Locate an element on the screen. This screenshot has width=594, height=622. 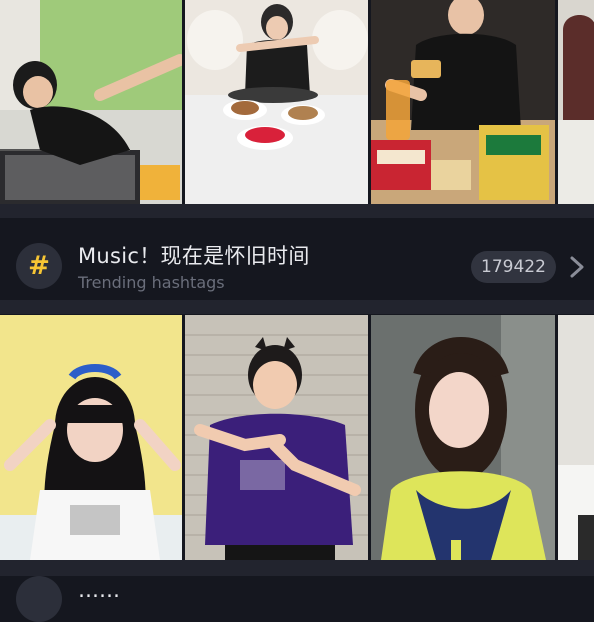
video-thumb-girl-yellow-blouse is located at coordinates (463, 437).